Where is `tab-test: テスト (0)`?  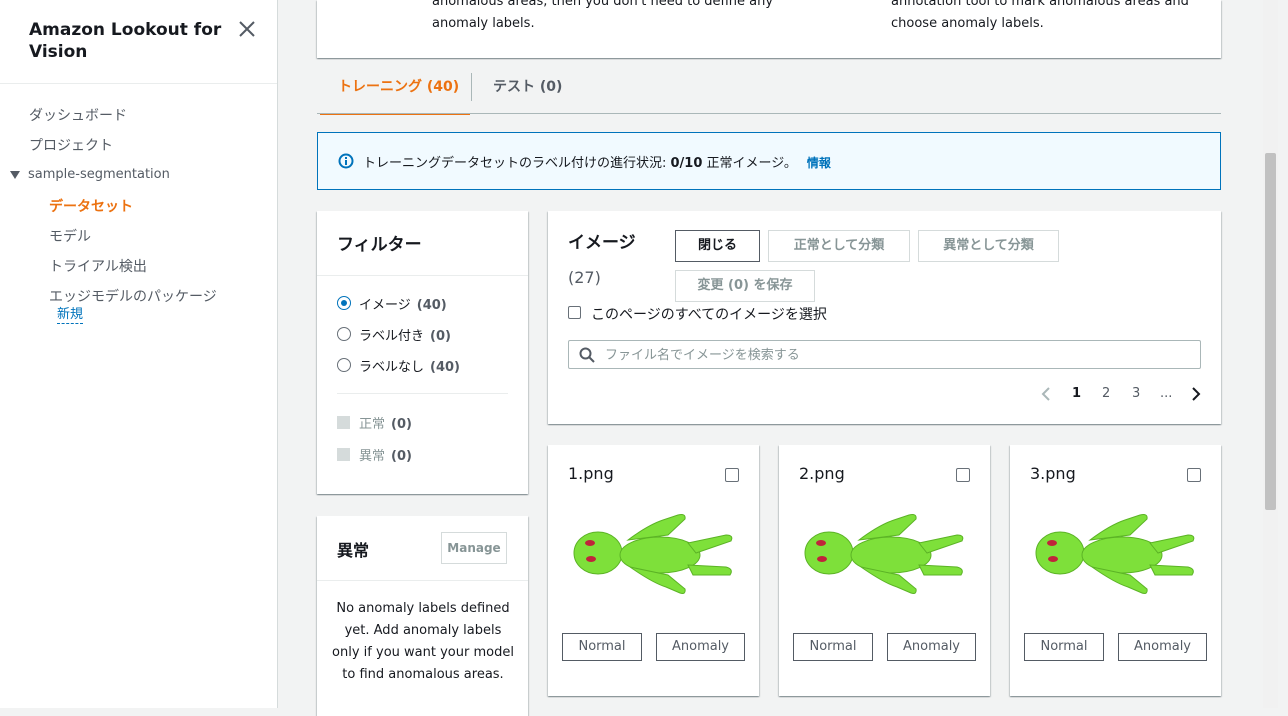 tab-test: テスト (0) is located at coordinates (538, 90).